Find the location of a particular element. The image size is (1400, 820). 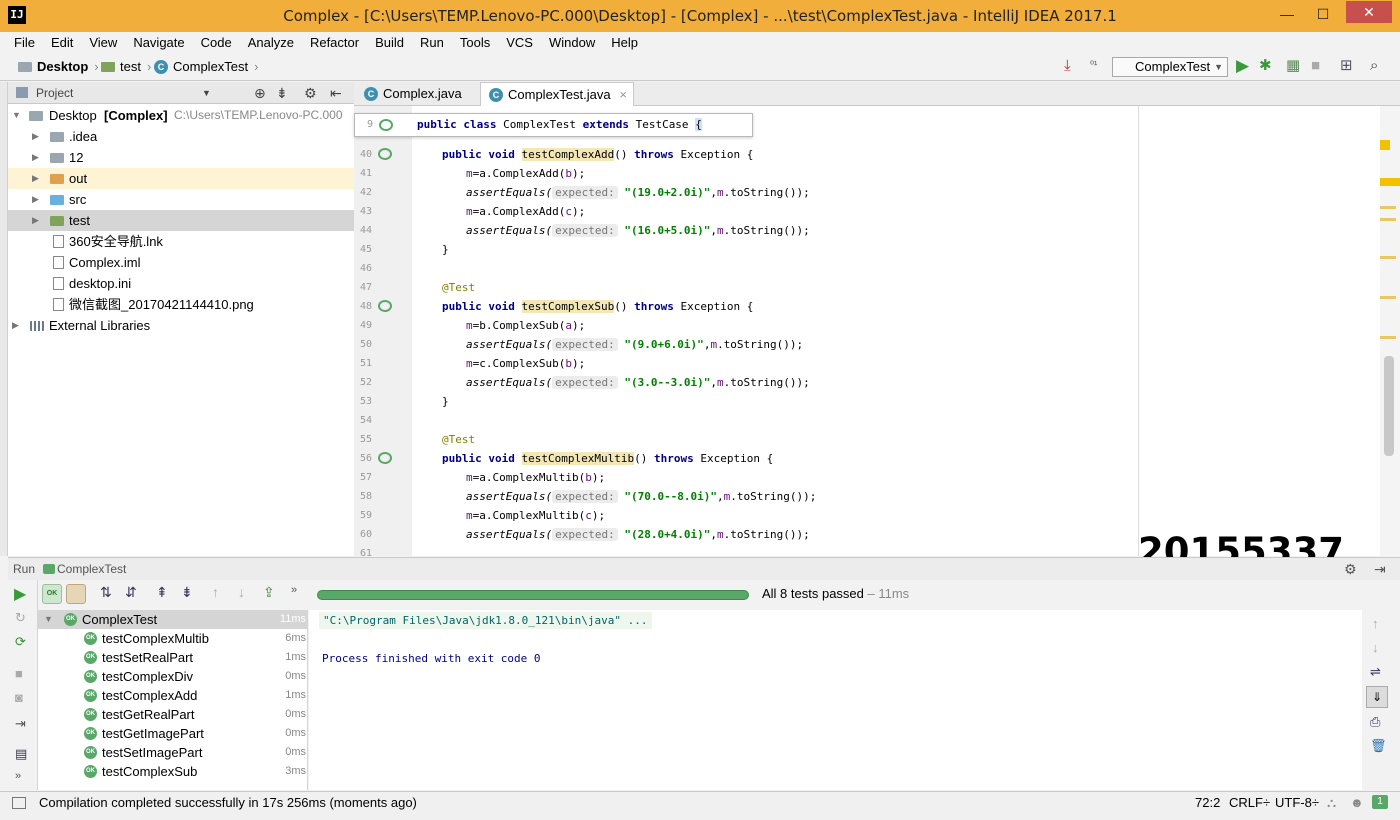

menu-window: Window is located at coordinates (572, 42).